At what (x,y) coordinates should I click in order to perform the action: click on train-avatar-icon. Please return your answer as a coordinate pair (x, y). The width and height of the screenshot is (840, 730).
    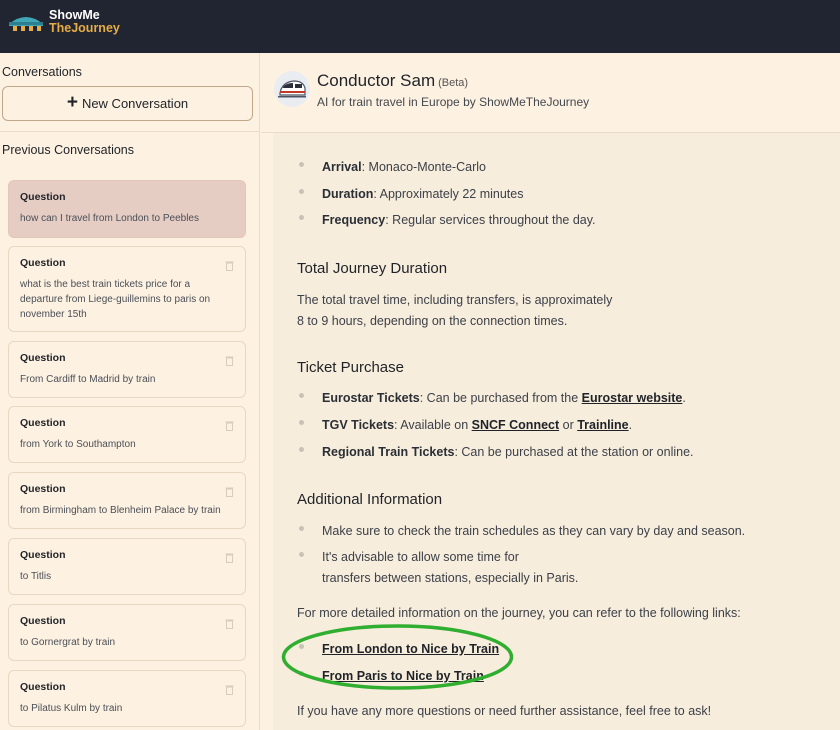
    Looking at the image, I should click on (292, 89).